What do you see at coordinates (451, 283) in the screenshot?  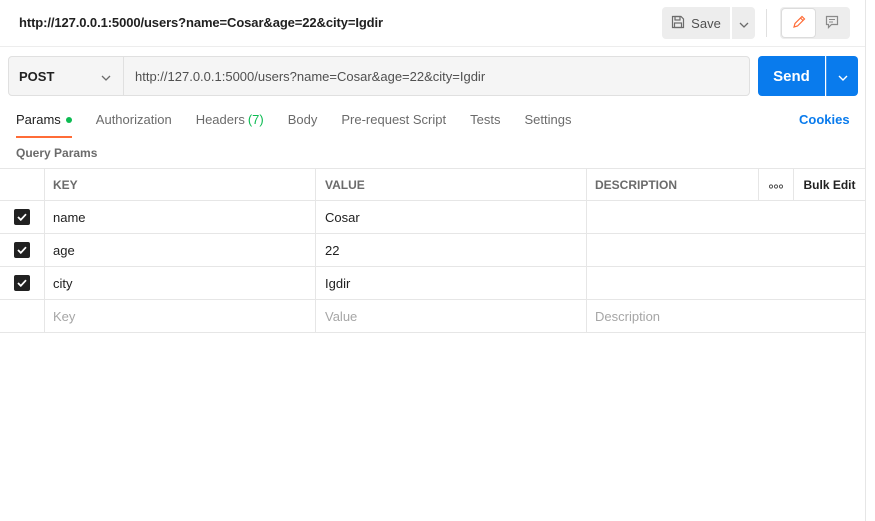 I see `param-value-cell: Igdir` at bounding box center [451, 283].